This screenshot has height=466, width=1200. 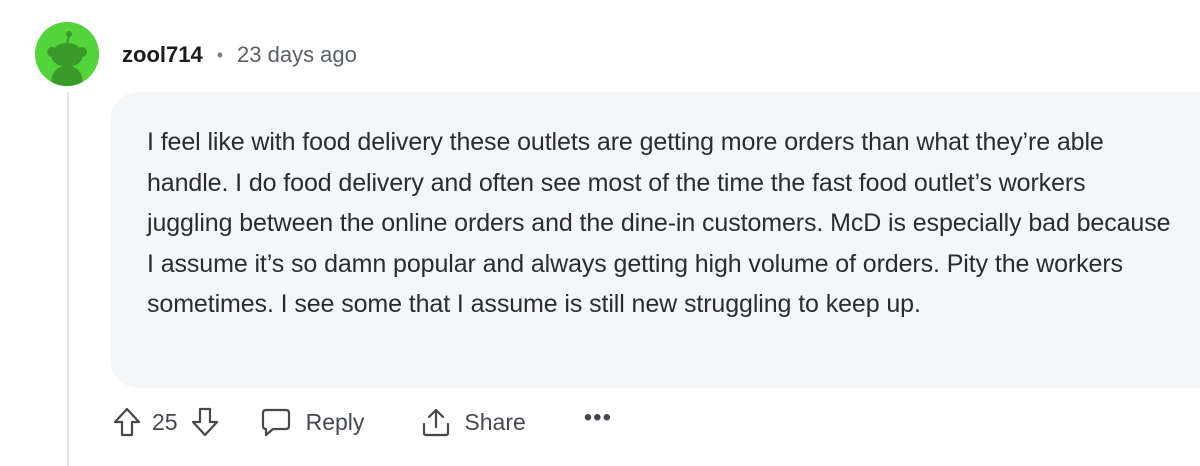 I want to click on arrow-up-icon, so click(x=127, y=422).